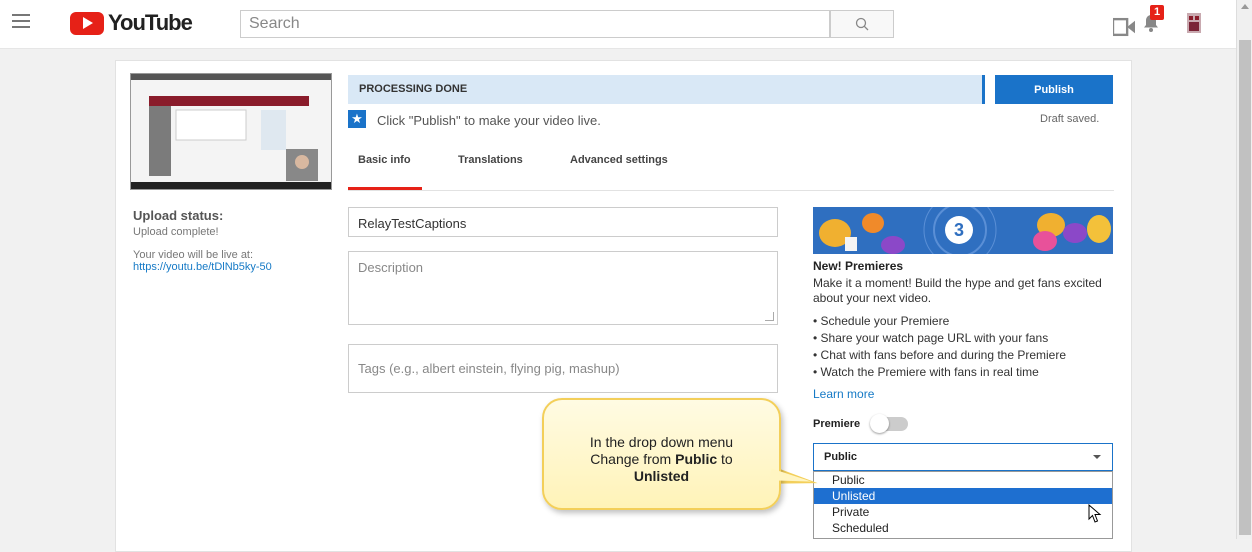  I want to click on menu-icon, so click(21, 21).